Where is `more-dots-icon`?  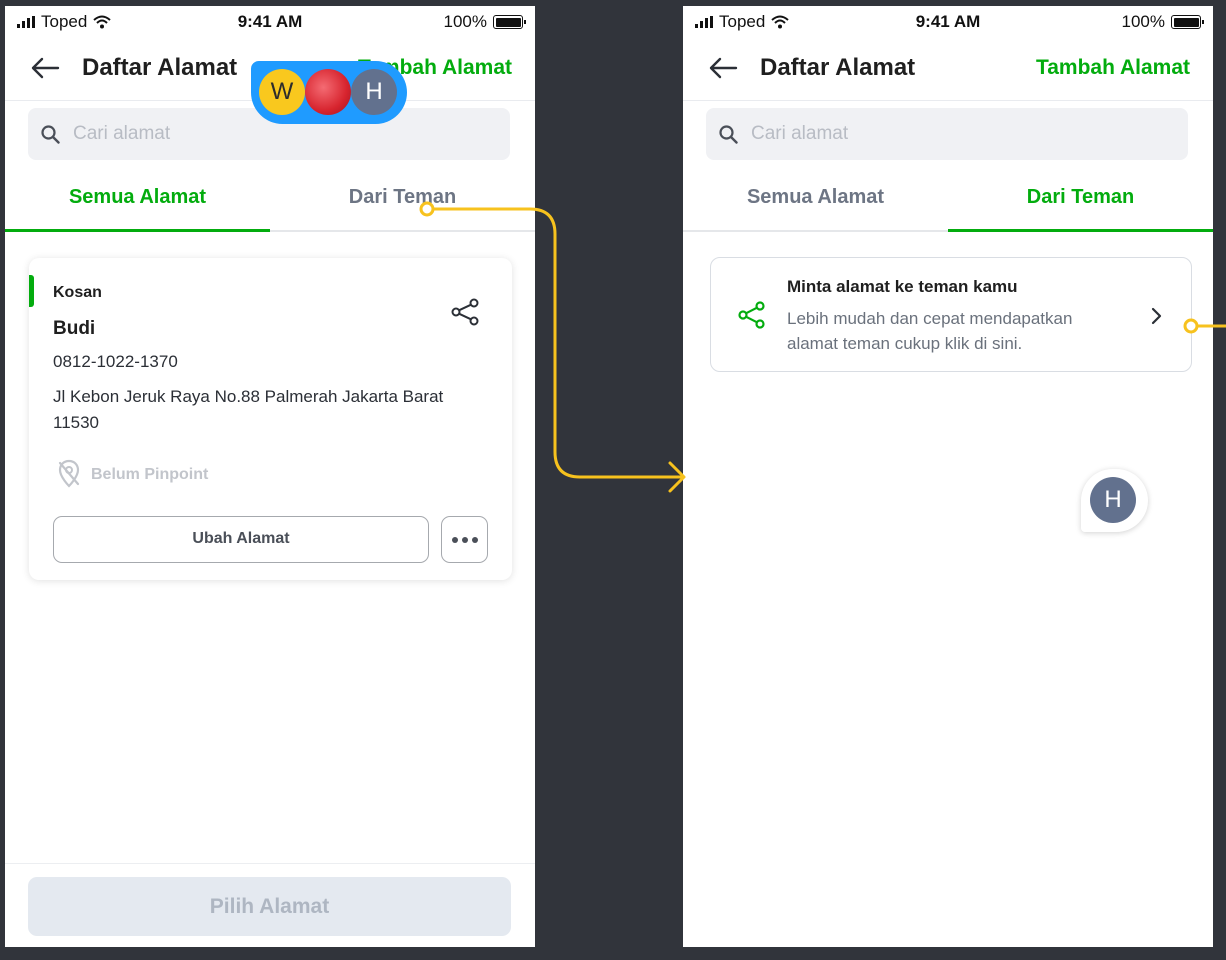 more-dots-icon is located at coordinates (465, 540).